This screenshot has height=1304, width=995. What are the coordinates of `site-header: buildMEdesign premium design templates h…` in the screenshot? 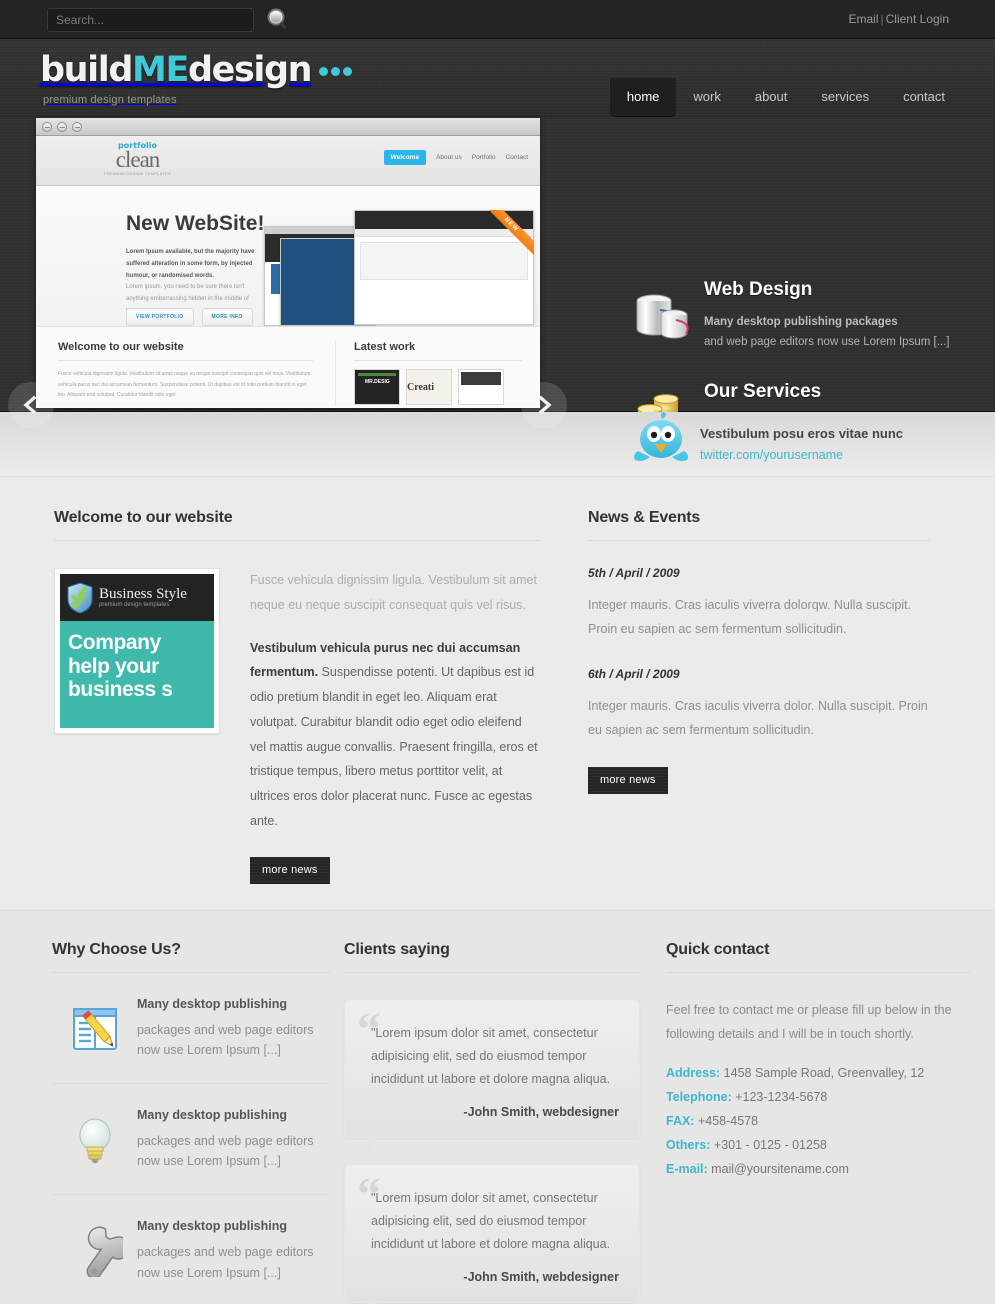 It's located at (497, 79).